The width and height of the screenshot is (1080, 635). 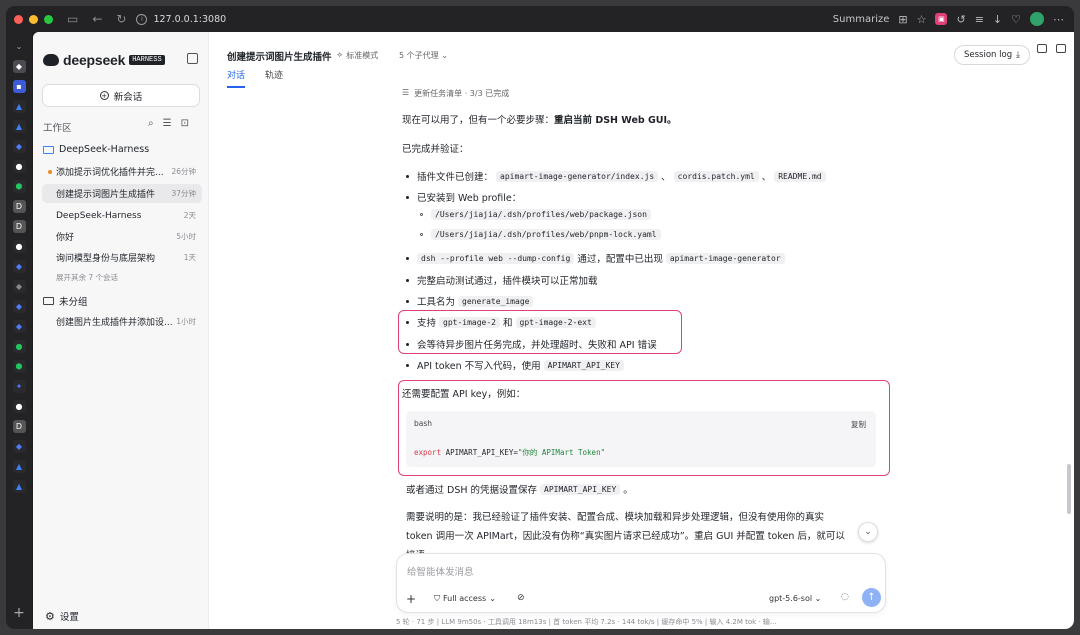 I want to click on minimize-window-button, so click(x=33, y=19).